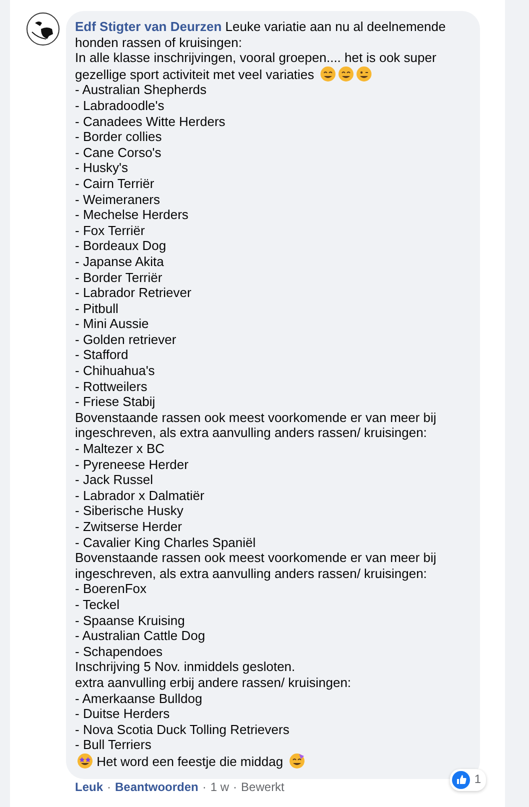 This screenshot has height=807, width=529. I want to click on grinning-face-icon, so click(328, 74).